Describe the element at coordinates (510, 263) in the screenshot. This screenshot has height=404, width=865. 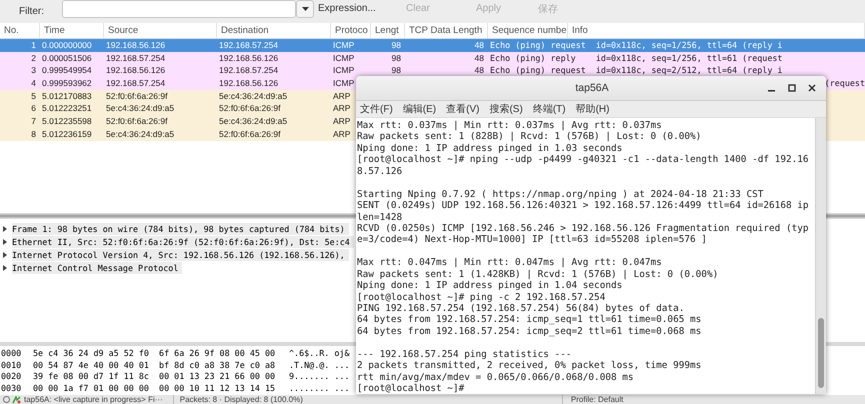
I see `terminal-line: Max rtt: 0.047ms | Min rtt: 0.047ms | Avg rtt: 0.047ms` at that location.